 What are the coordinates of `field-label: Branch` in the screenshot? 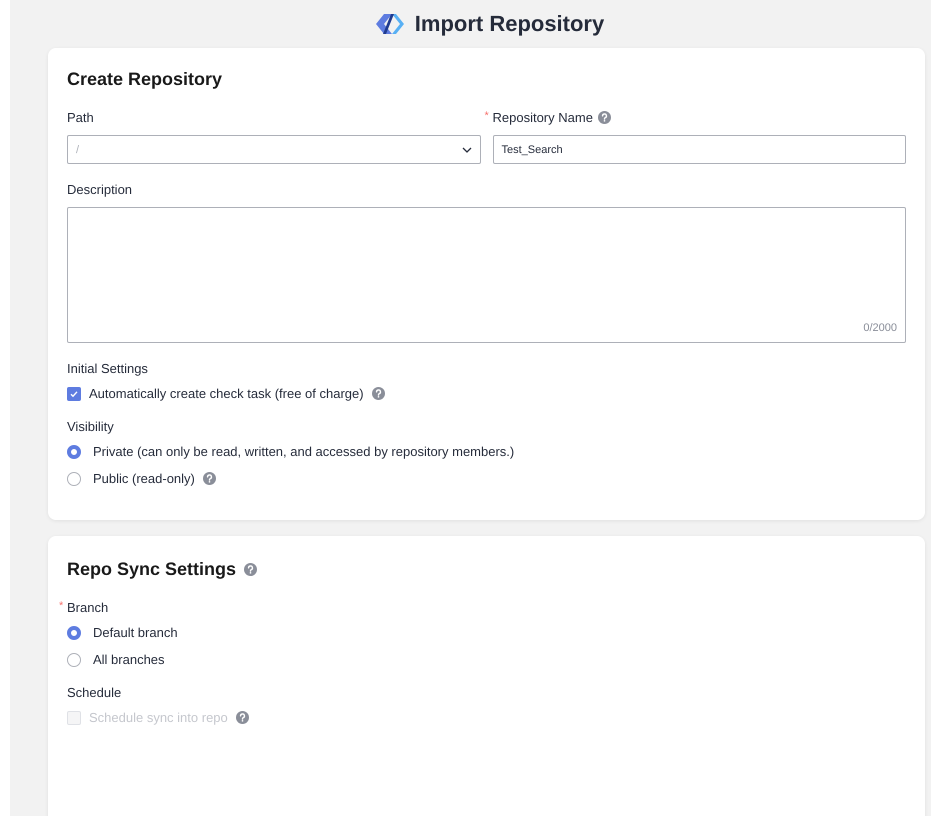 It's located at (87, 607).